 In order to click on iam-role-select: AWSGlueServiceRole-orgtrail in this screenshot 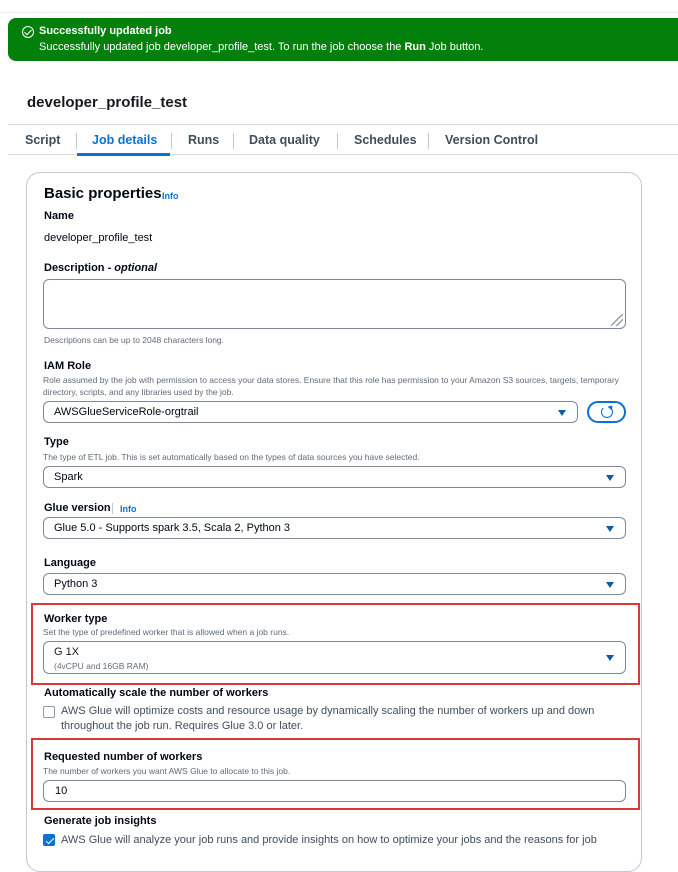, I will do `click(310, 412)`.